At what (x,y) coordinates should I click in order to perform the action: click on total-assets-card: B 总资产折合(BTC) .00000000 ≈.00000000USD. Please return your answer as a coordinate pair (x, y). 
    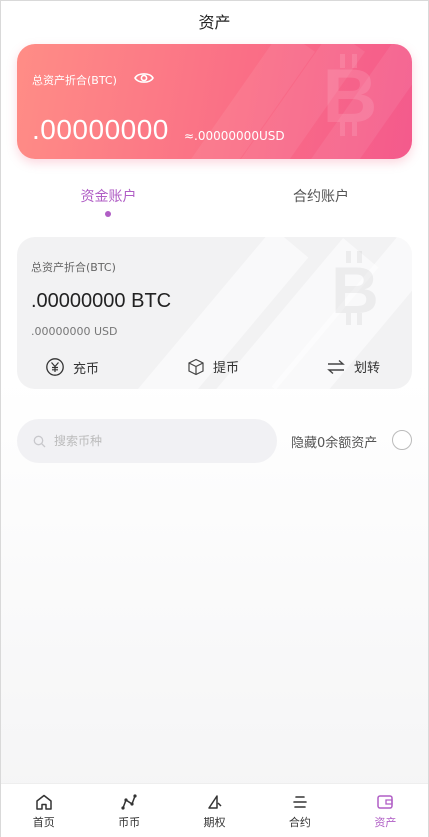
    Looking at the image, I should click on (214, 101).